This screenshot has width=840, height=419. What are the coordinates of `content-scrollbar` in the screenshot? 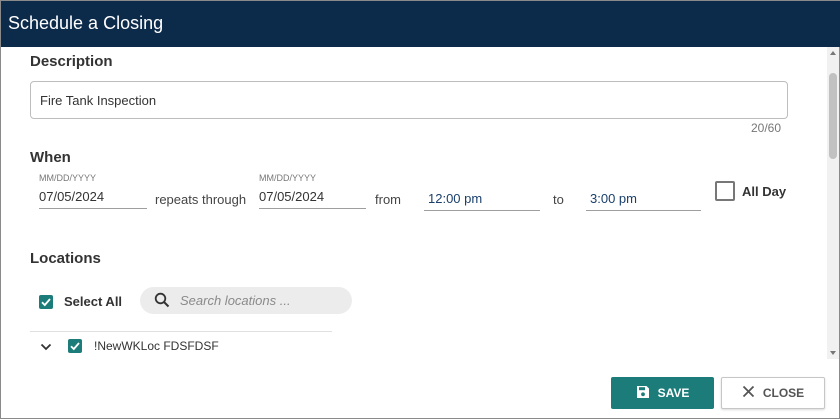 It's located at (833, 203).